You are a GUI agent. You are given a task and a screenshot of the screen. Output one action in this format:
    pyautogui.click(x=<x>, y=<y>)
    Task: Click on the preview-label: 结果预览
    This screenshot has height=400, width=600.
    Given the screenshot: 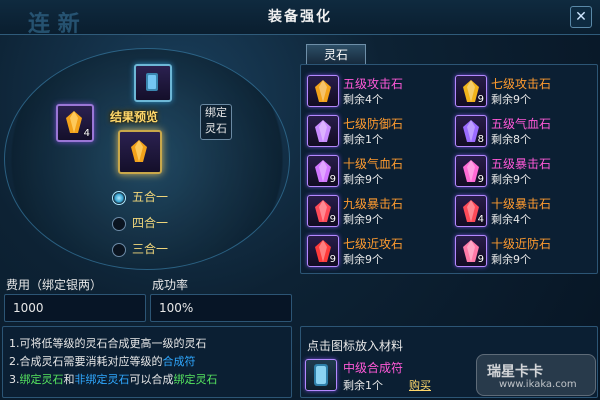 What is the action you would take?
    pyautogui.click(x=134, y=117)
    